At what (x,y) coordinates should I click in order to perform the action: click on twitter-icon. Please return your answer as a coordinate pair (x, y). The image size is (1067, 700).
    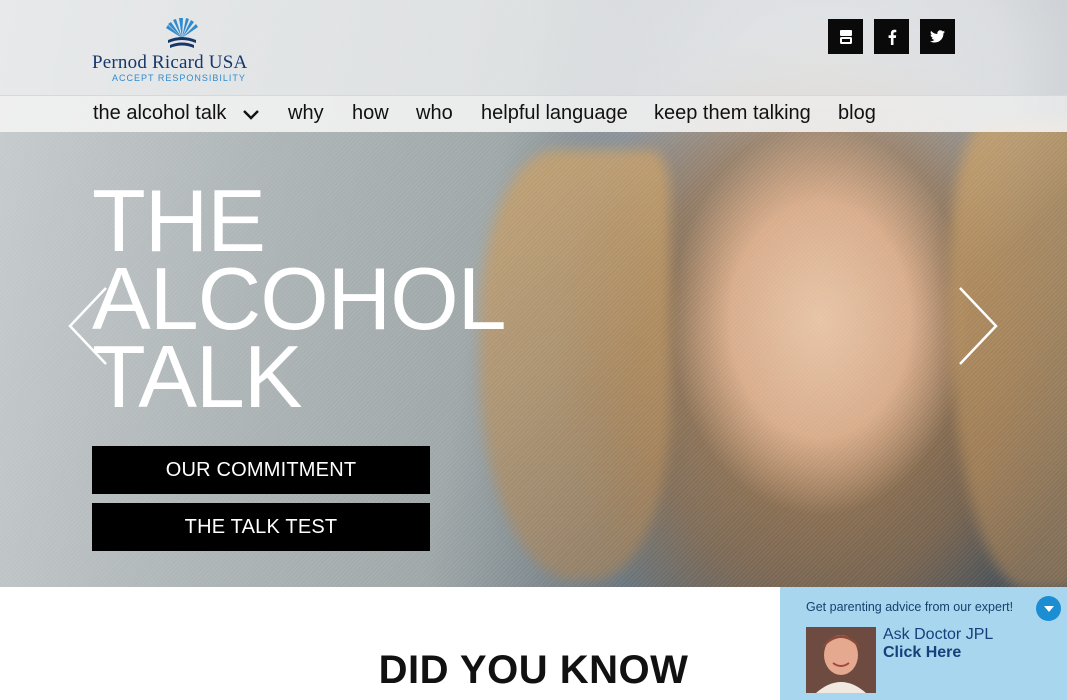
    Looking at the image, I should click on (937, 36).